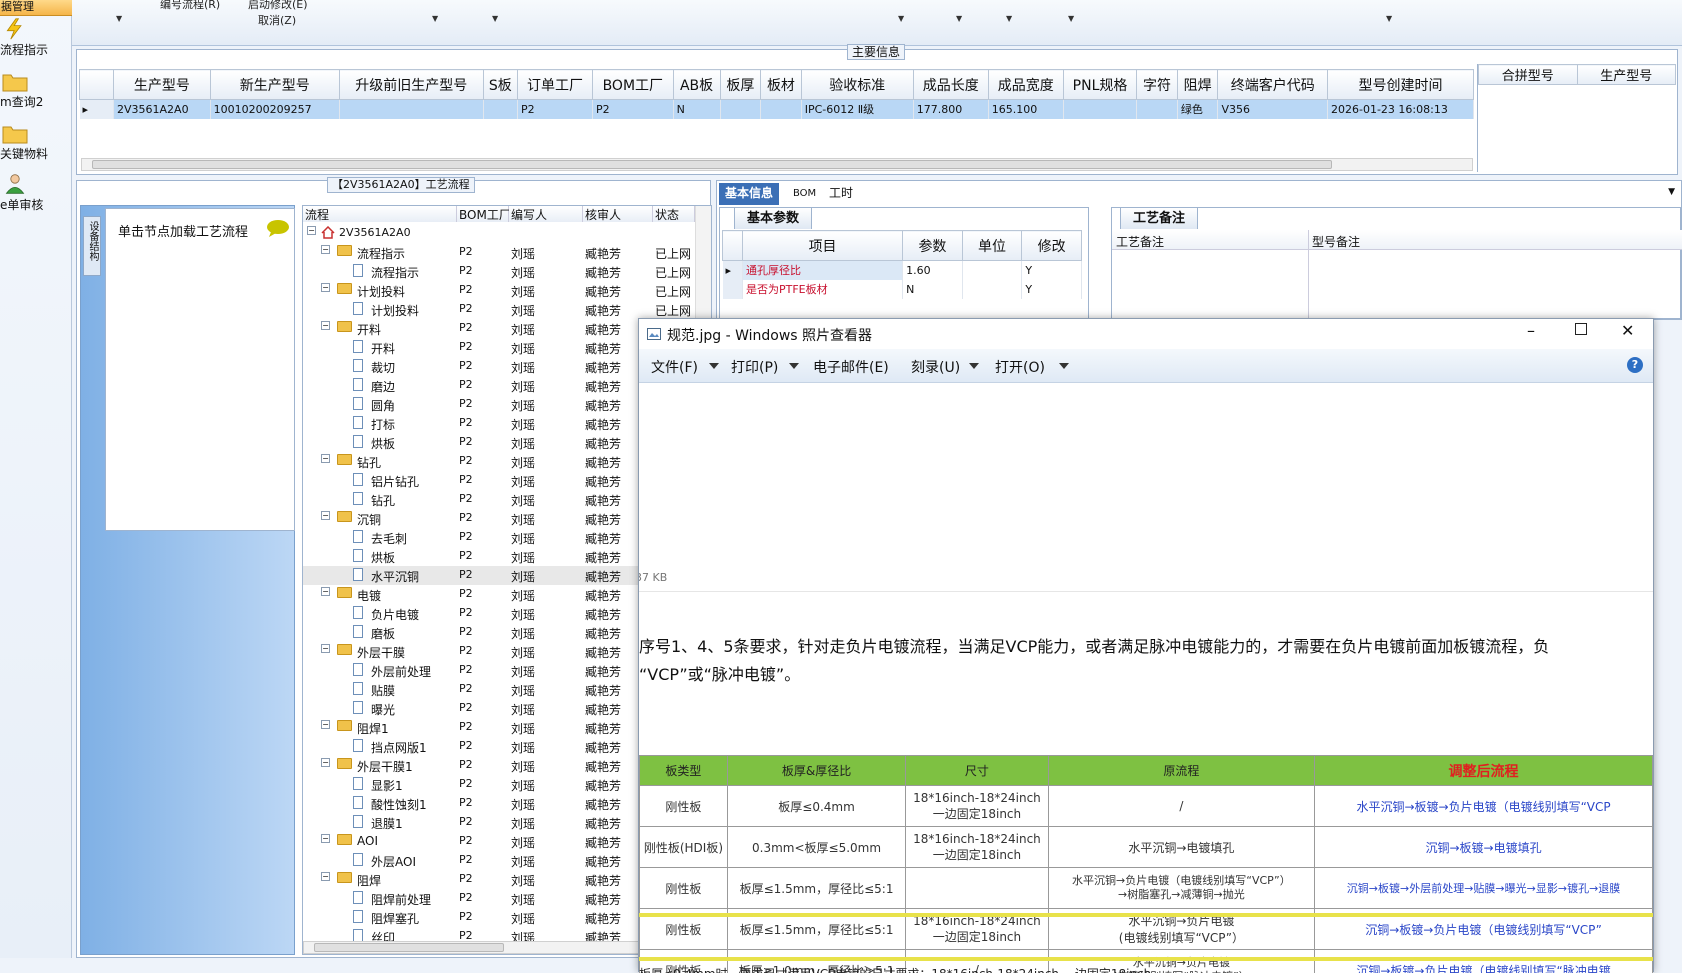 The image size is (1682, 973). What do you see at coordinates (499, 841) in the screenshot?
I see `tree-folder-row: −AOIP2刘瑶臧艳芳` at bounding box center [499, 841].